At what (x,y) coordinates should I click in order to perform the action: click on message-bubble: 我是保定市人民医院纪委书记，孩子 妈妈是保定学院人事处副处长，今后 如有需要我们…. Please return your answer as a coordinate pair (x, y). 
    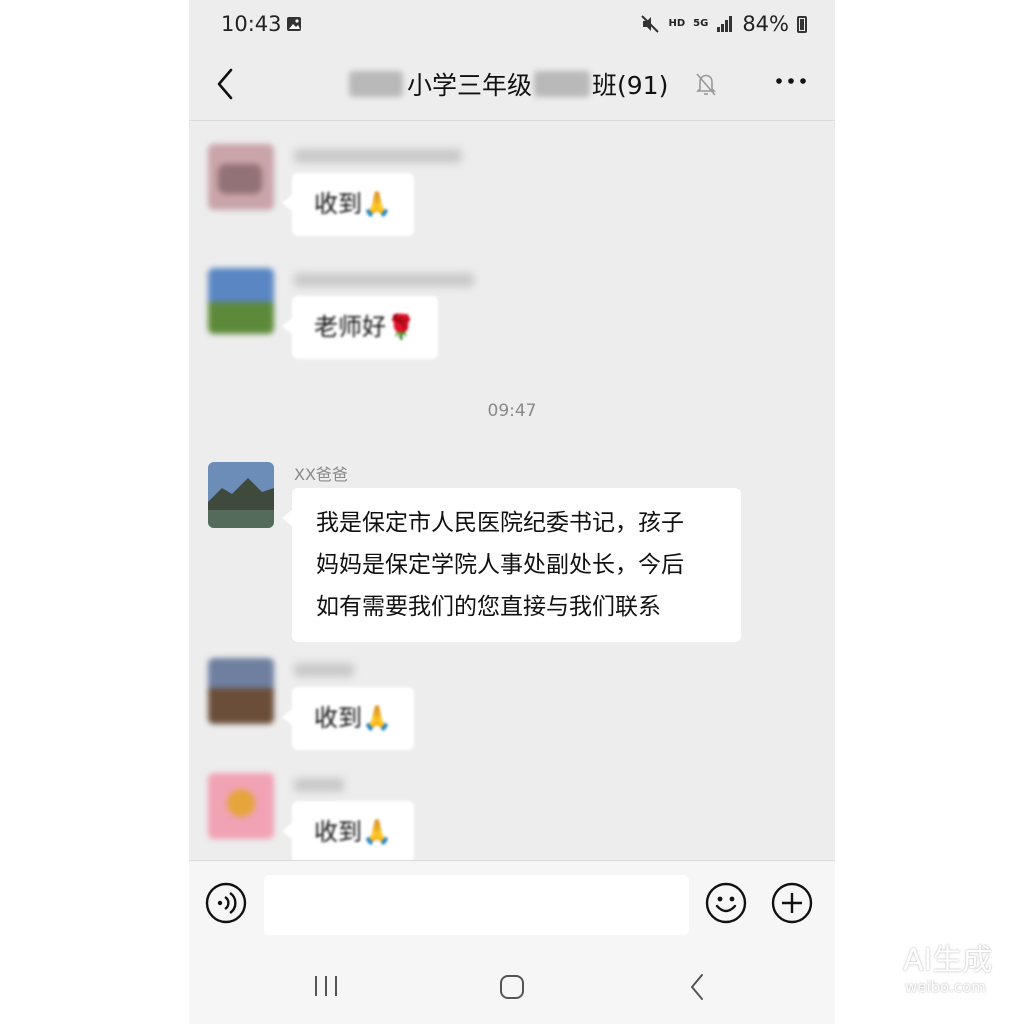
    Looking at the image, I should click on (511, 565).